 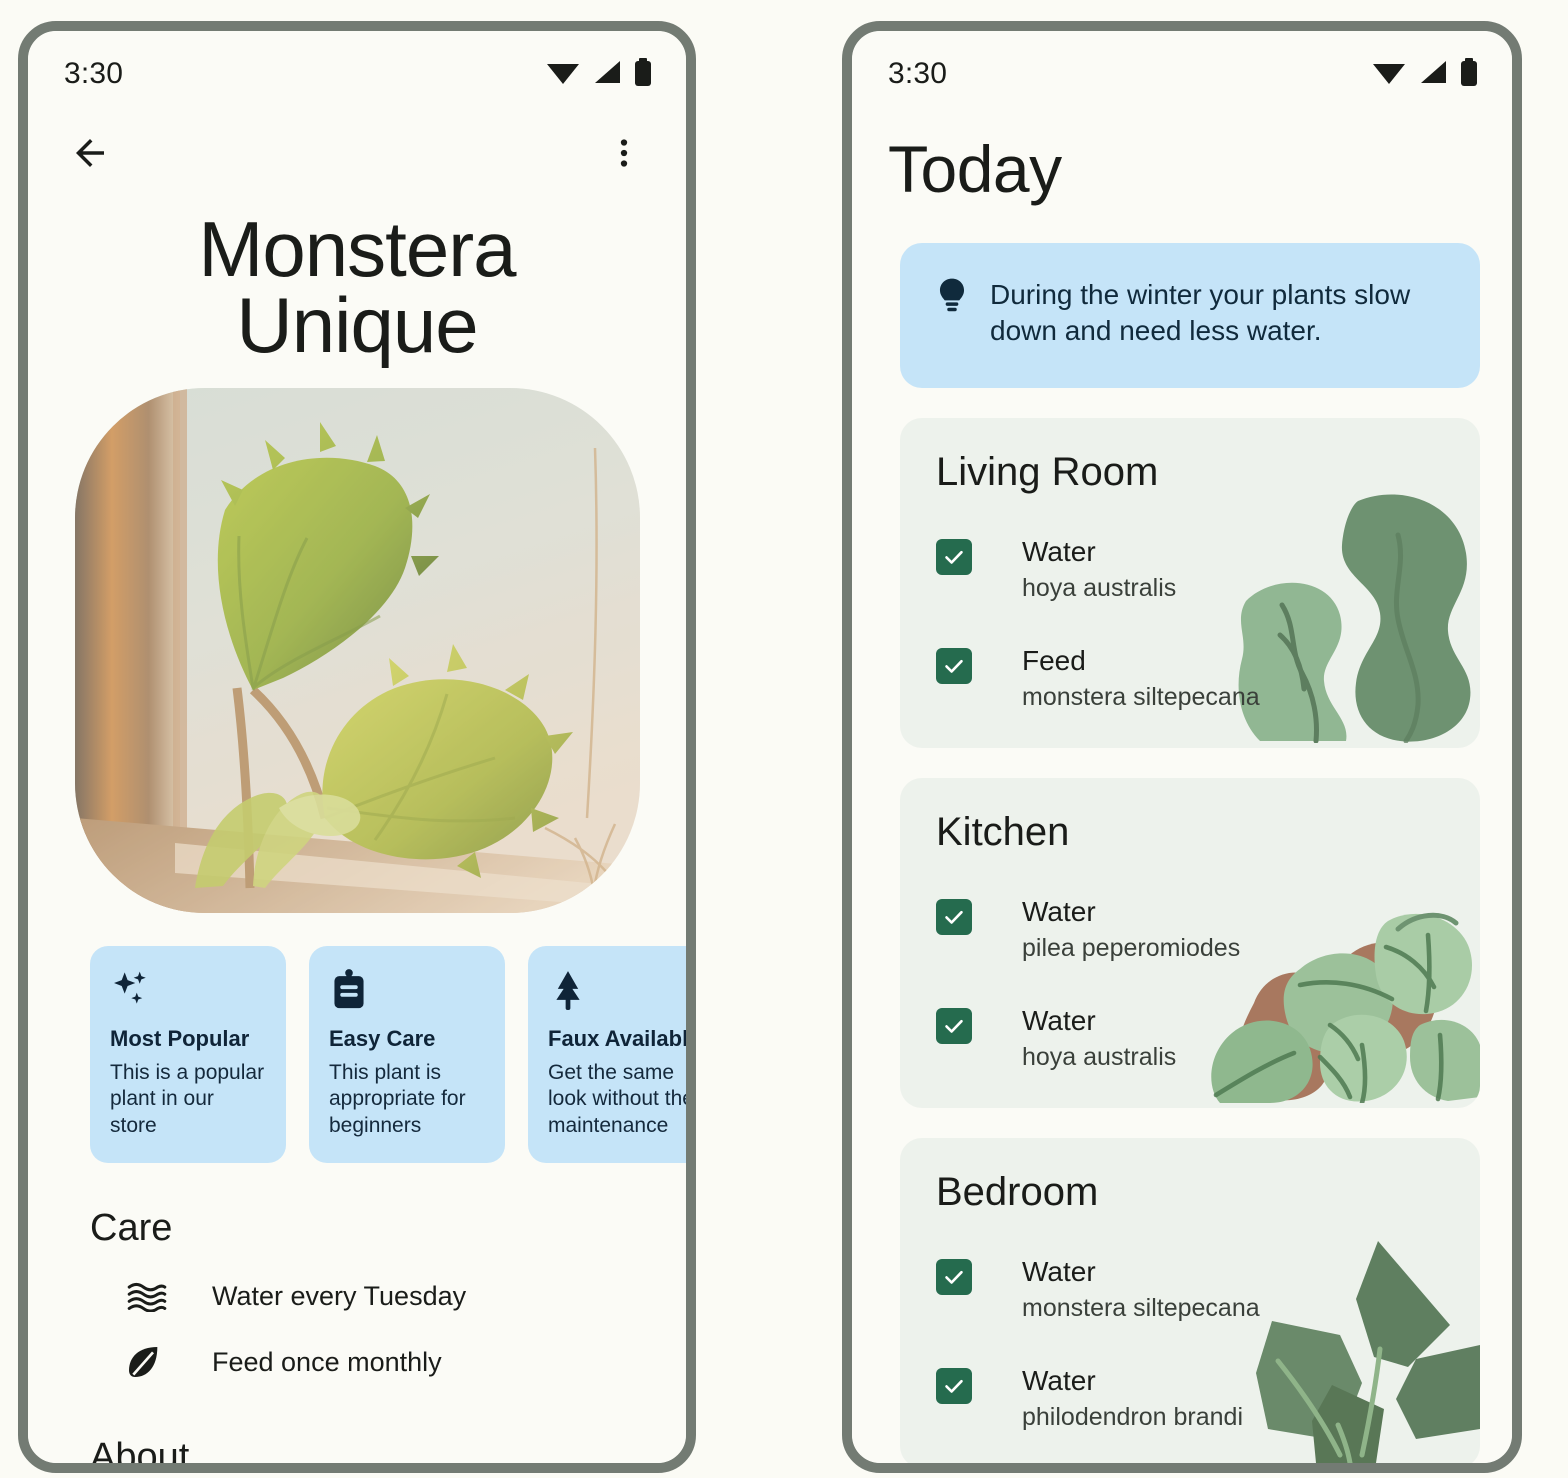 I want to click on back-arrow-icon, so click(x=90, y=155).